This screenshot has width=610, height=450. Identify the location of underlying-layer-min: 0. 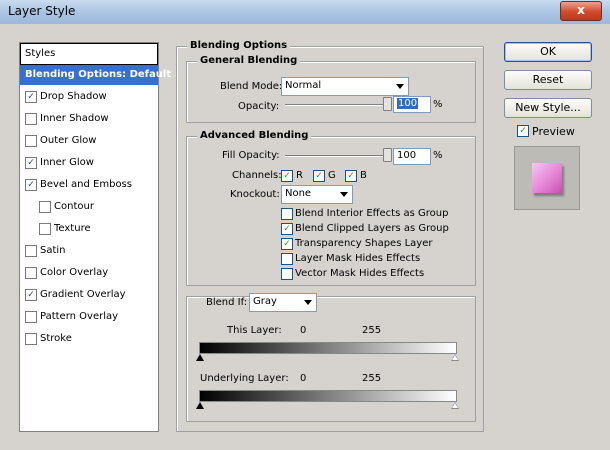
(303, 378).